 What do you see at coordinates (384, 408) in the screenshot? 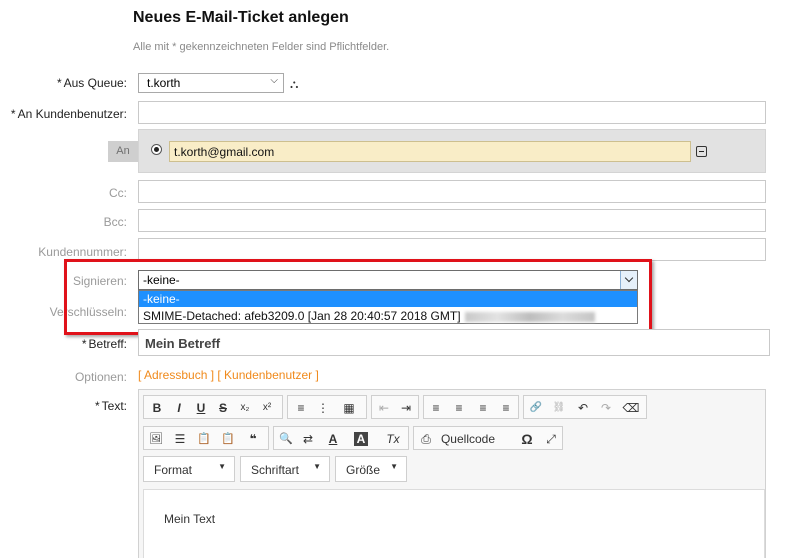
I see `outdent-icon: ⇤` at bounding box center [384, 408].